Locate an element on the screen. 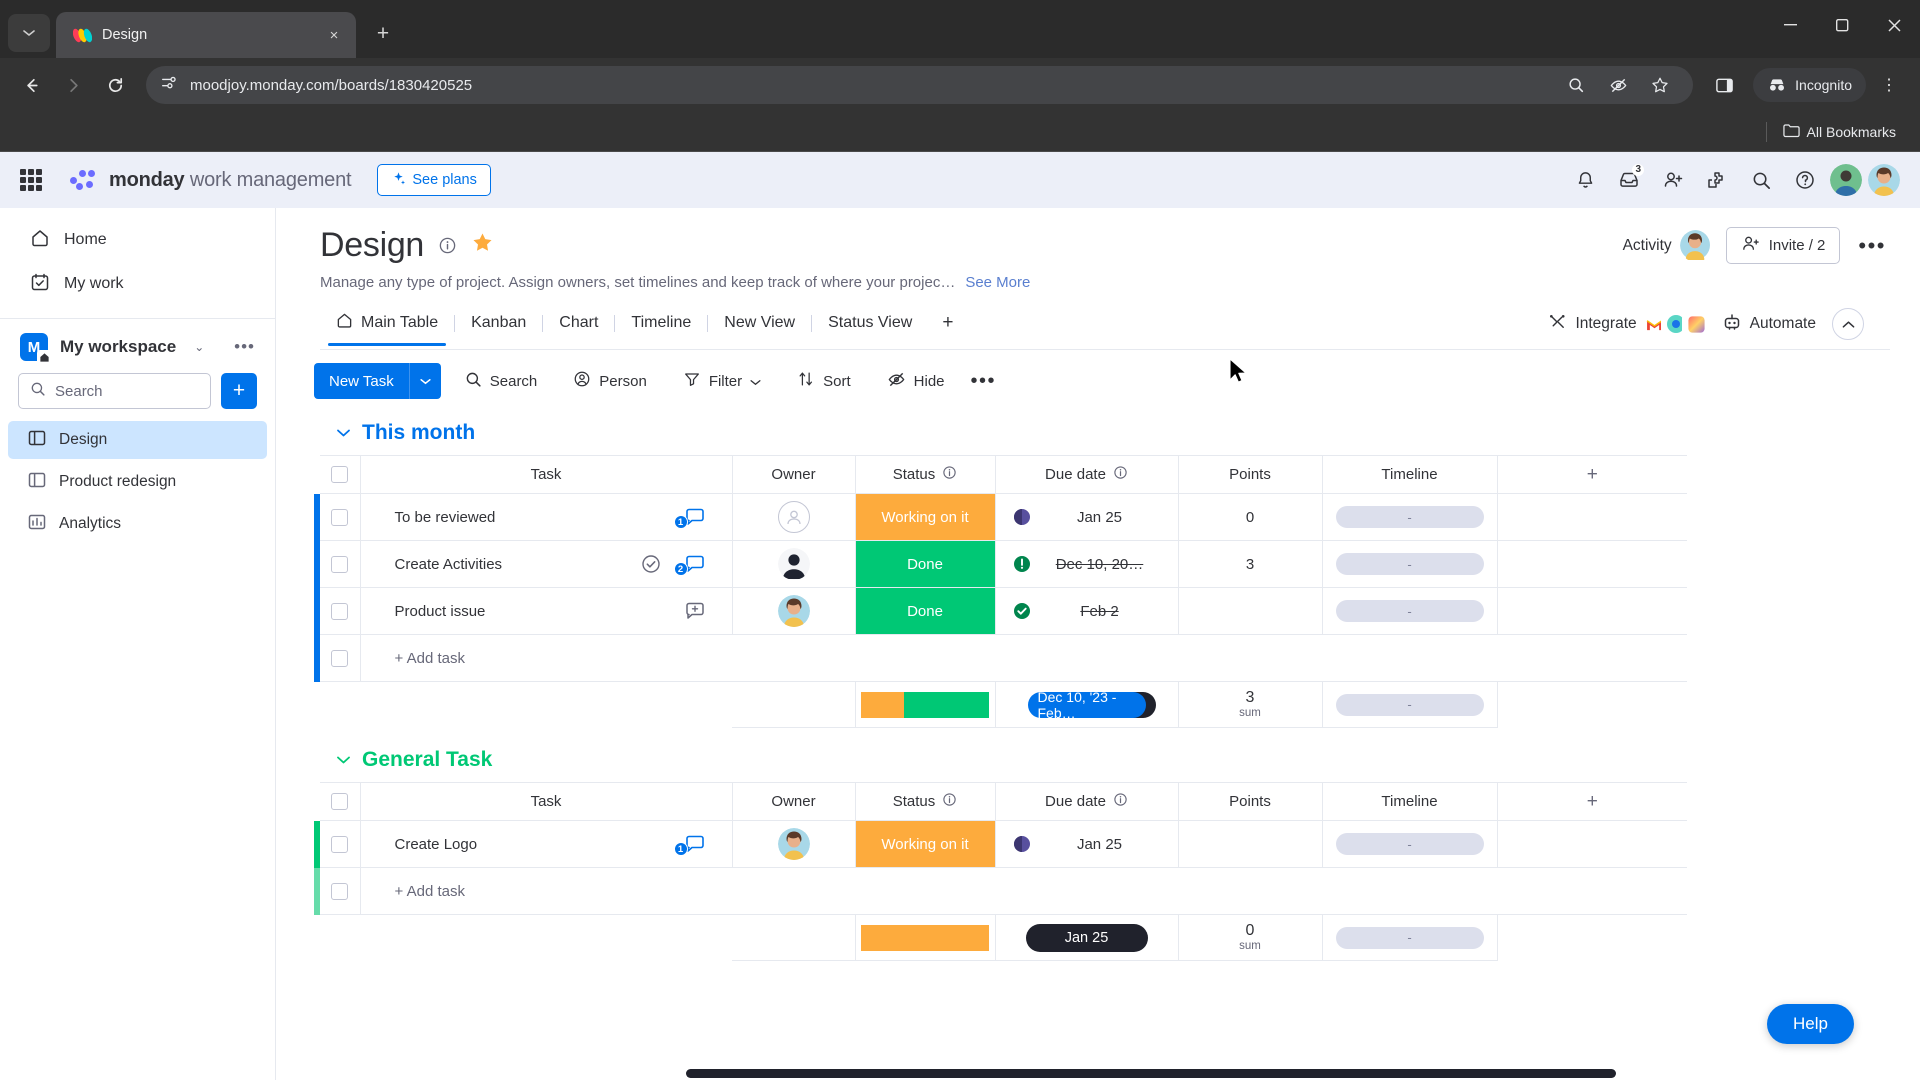  add-task-row: + Add task is located at coordinates (1001, 891).